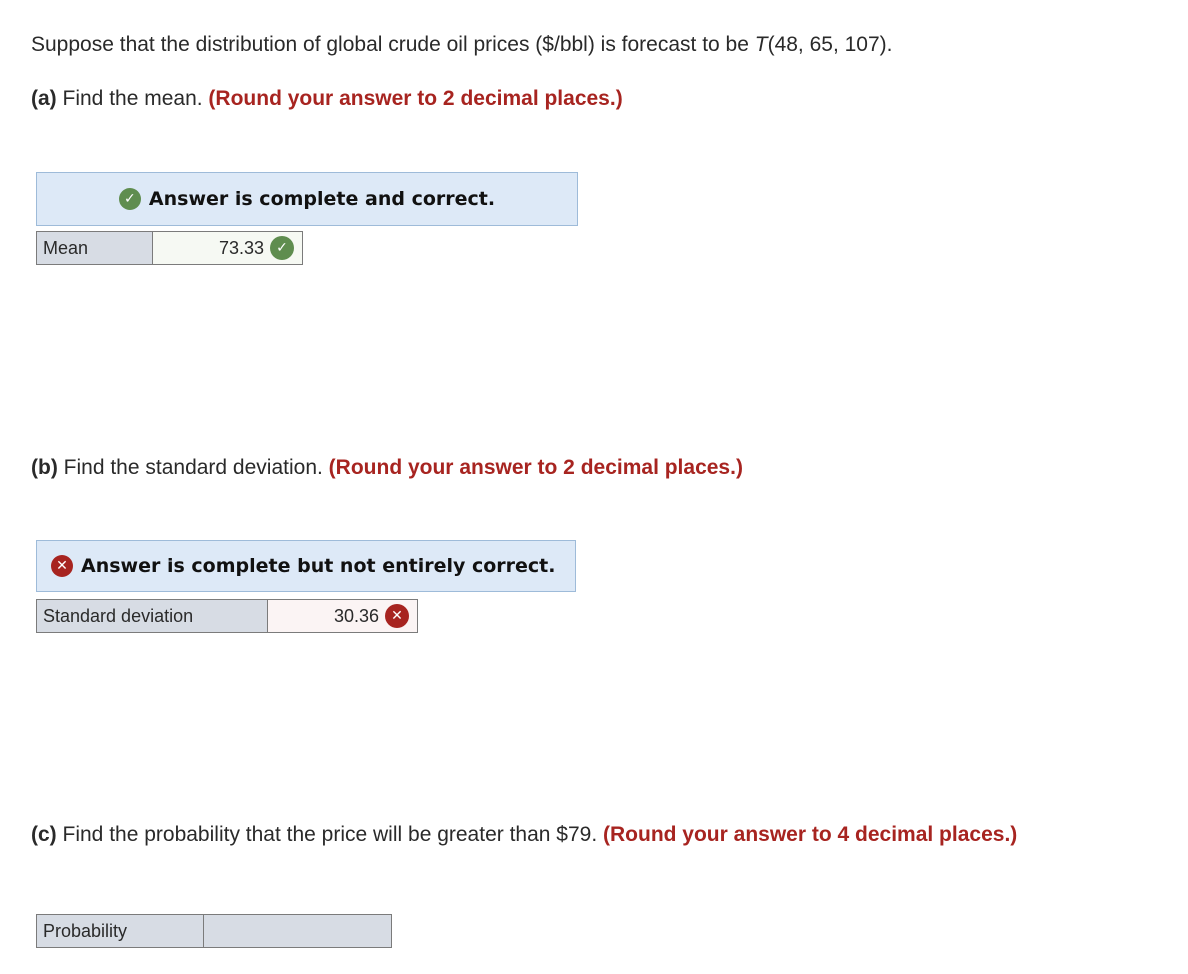  Describe the element at coordinates (95, 248) in the screenshot. I see `field-label: Mean` at that location.